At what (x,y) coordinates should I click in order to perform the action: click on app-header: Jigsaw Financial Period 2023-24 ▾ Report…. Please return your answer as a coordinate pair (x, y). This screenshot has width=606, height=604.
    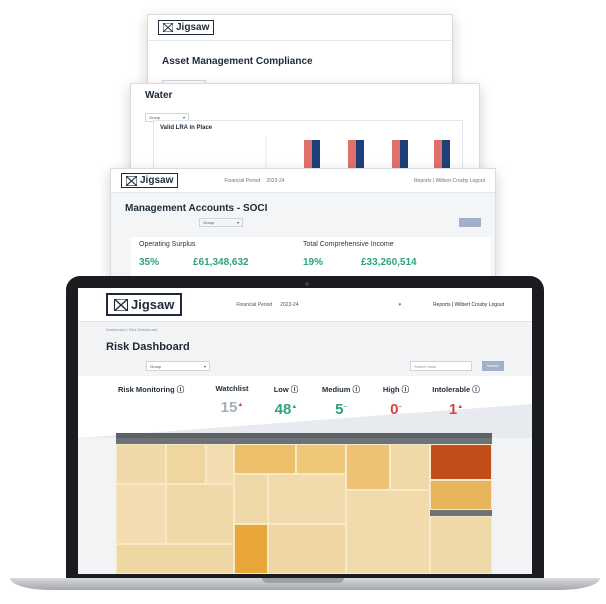
    Looking at the image, I should click on (305, 305).